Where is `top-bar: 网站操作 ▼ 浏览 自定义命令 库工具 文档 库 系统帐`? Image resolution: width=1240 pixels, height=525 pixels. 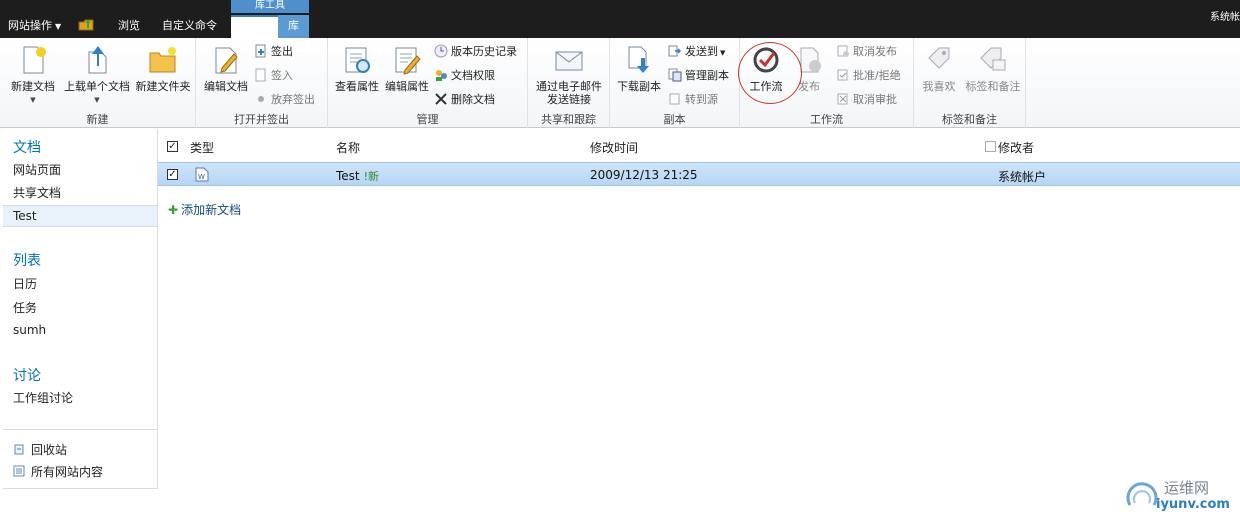
top-bar: 网站操作 ▼ 浏览 自定义命令 库工具 文档 库 系统帐 is located at coordinates (620, 19).